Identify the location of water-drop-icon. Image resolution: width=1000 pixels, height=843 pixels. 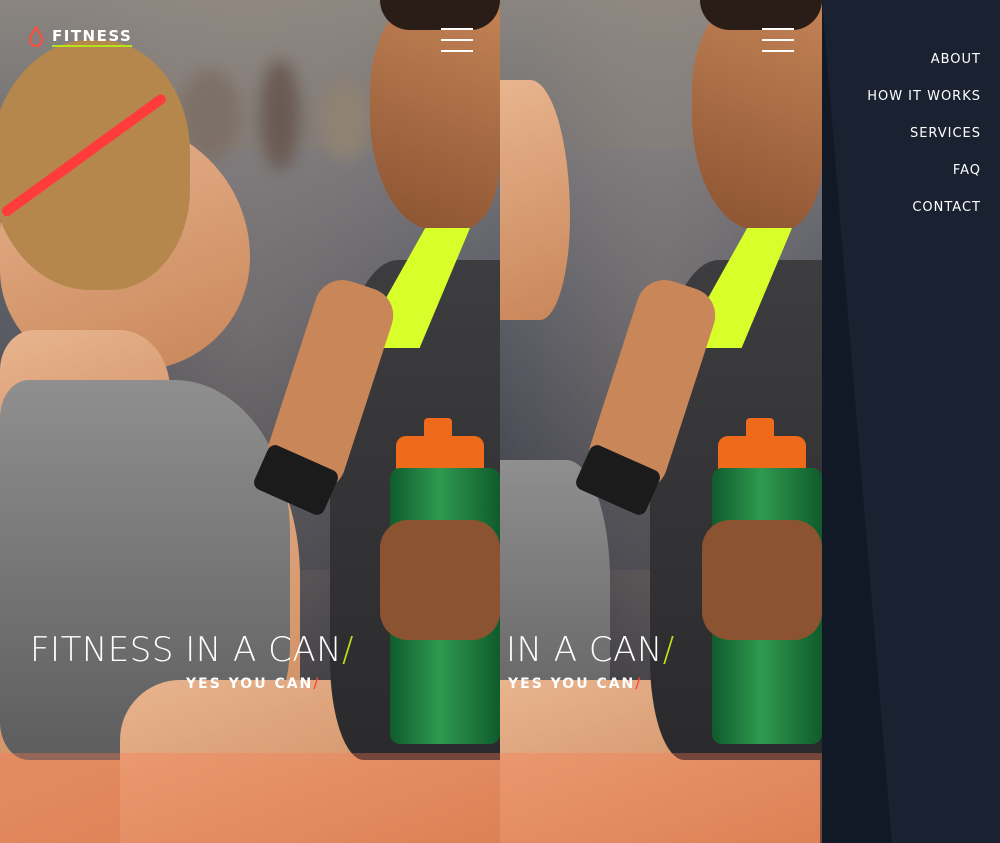
(36, 36).